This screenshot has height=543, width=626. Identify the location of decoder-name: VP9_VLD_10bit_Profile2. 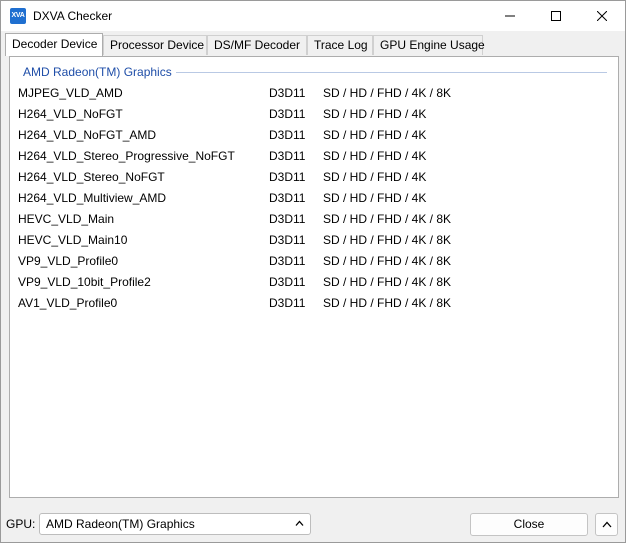
(84, 282).